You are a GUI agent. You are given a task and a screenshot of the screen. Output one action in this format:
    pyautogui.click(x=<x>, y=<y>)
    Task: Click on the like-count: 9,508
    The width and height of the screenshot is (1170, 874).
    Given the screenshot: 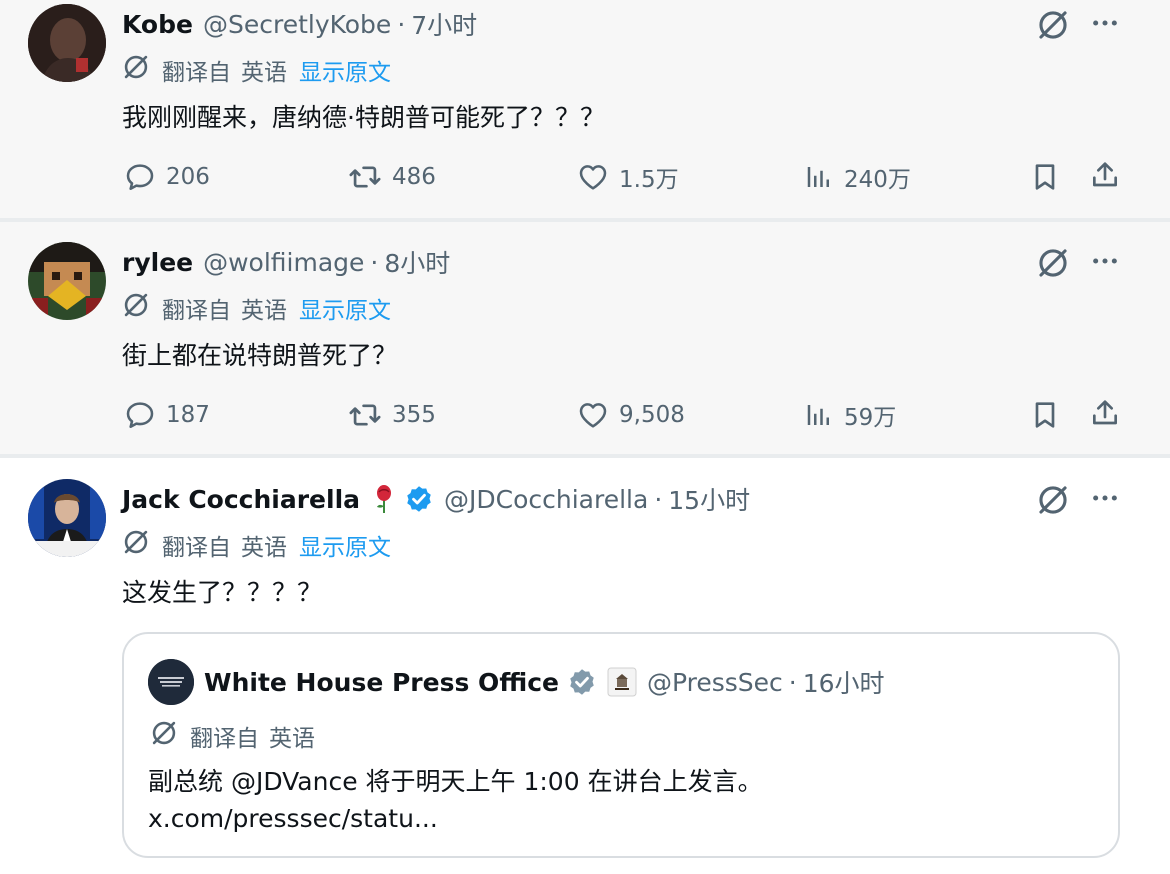 What is the action you would take?
    pyautogui.click(x=652, y=415)
    